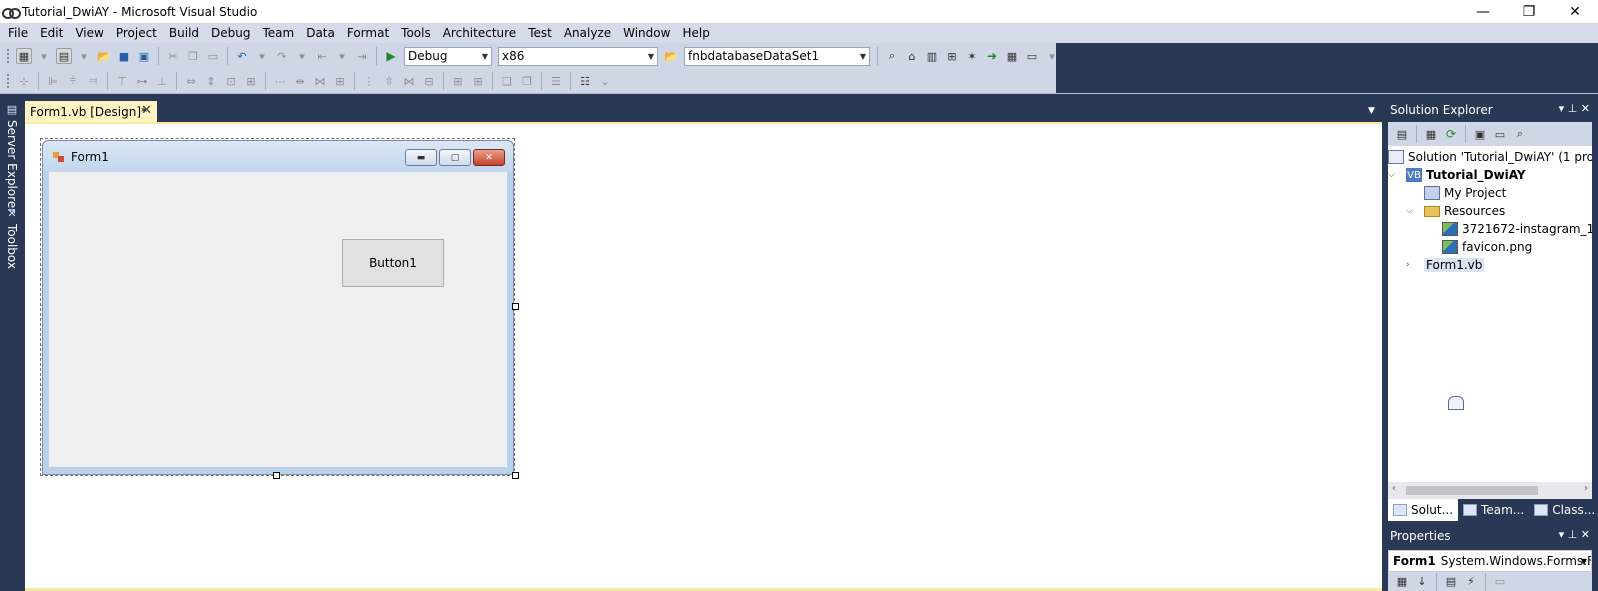 The width and height of the screenshot is (1598, 591). What do you see at coordinates (369, 81) in the screenshot?
I see `vertical-spacing-equal-icon: ⋮` at bounding box center [369, 81].